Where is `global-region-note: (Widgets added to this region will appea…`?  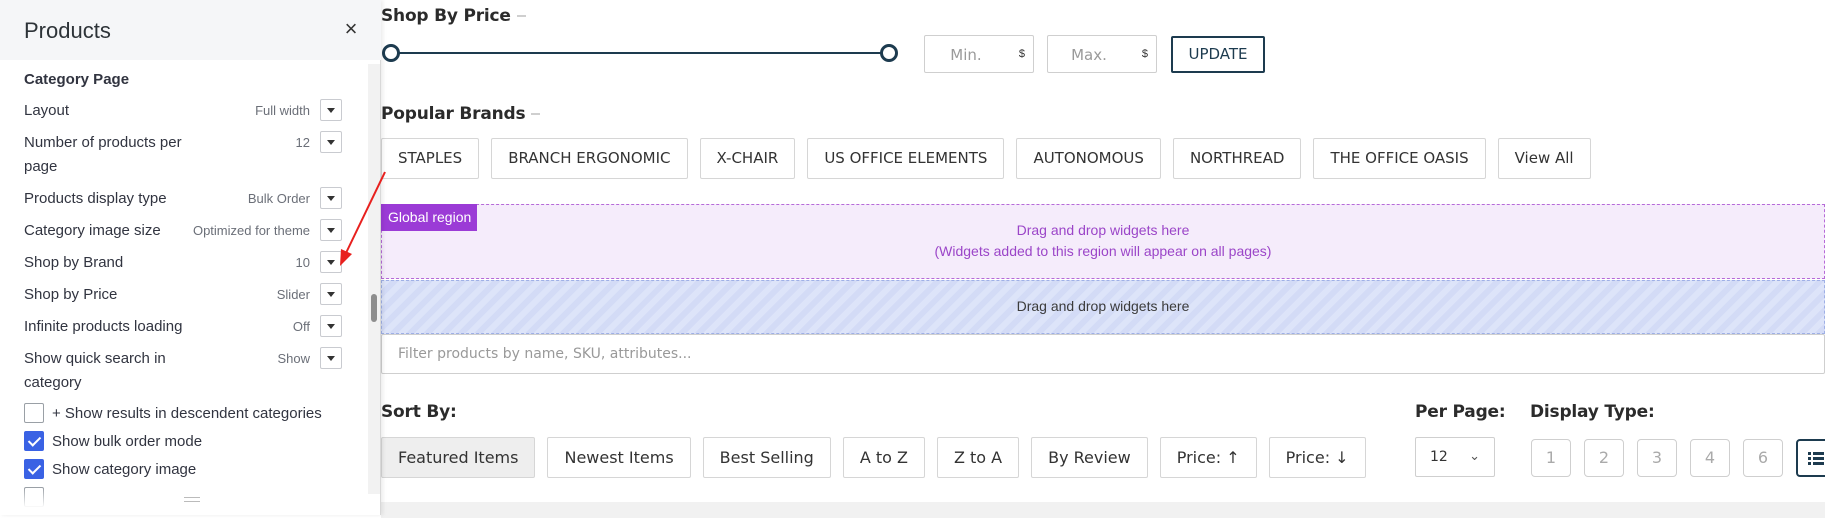 global-region-note: (Widgets added to this region will appea… is located at coordinates (1103, 251).